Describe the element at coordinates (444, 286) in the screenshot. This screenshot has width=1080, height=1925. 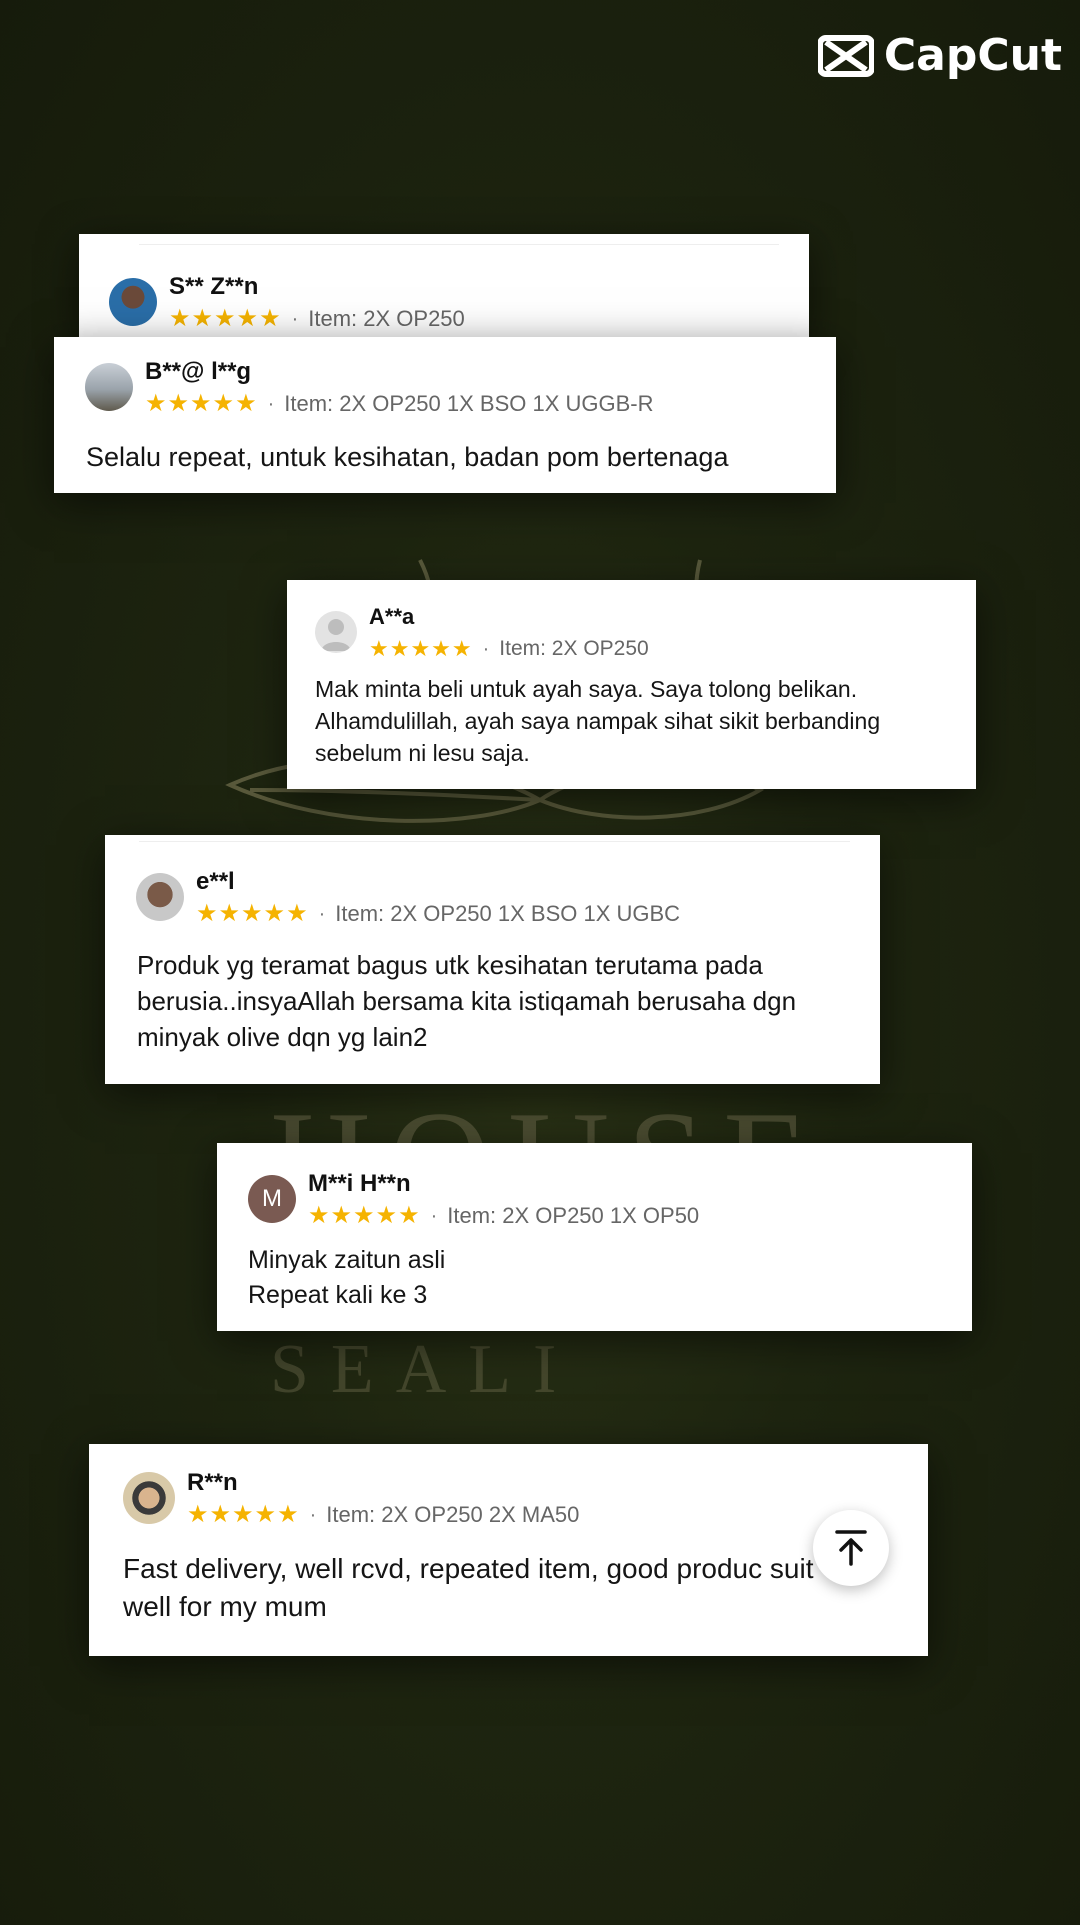
I see `review-card: S** Z**n ★★★★★ · Item: 2X OP250` at that location.